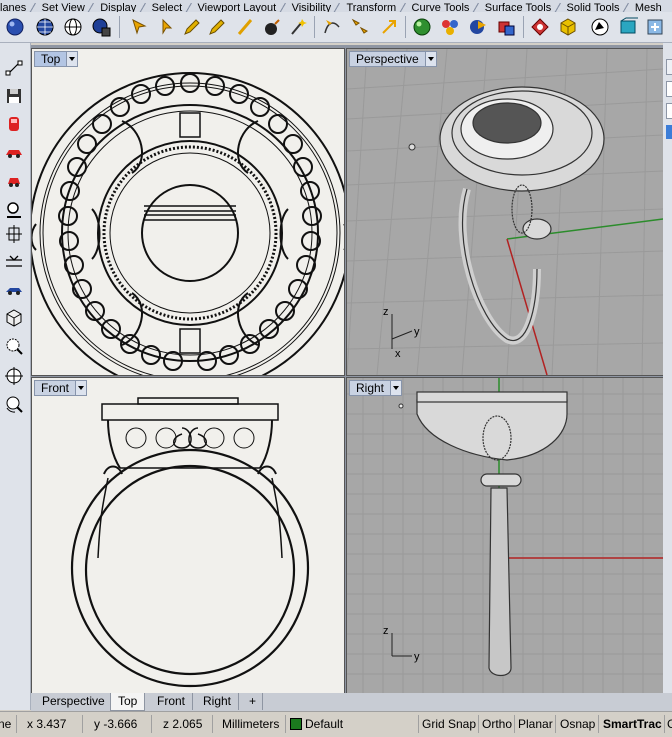  I want to click on gumball-icon, so click(14, 234).